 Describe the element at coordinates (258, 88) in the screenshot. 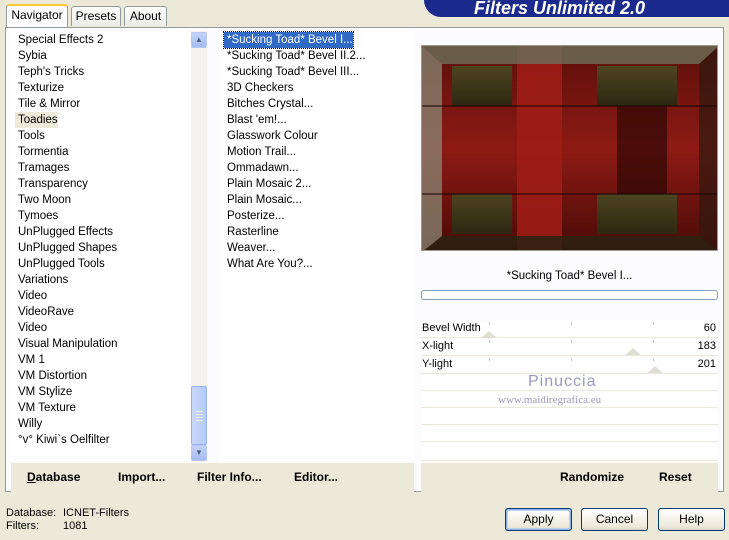

I see `filter-item: 3D Checkers` at that location.